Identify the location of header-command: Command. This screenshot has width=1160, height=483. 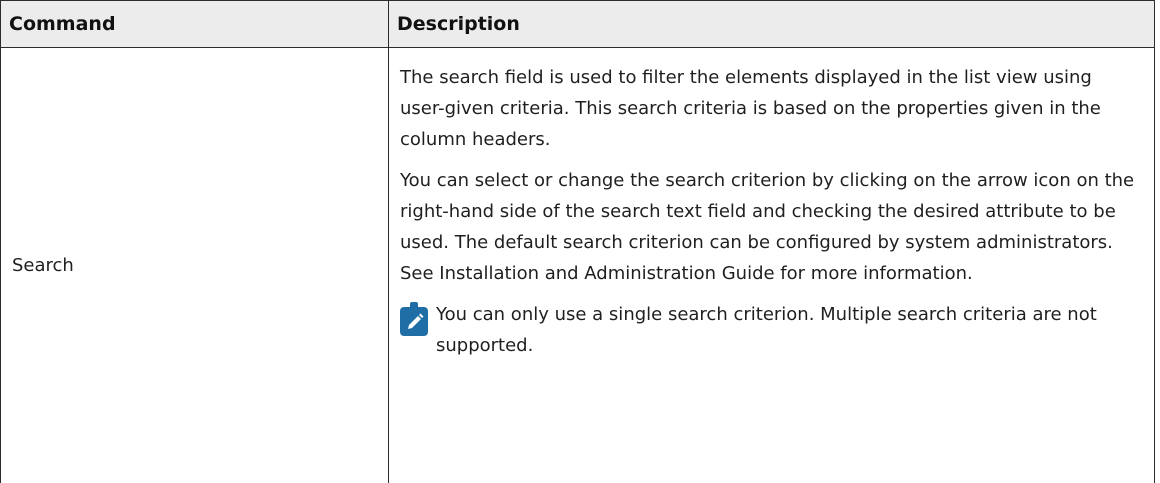
(195, 24).